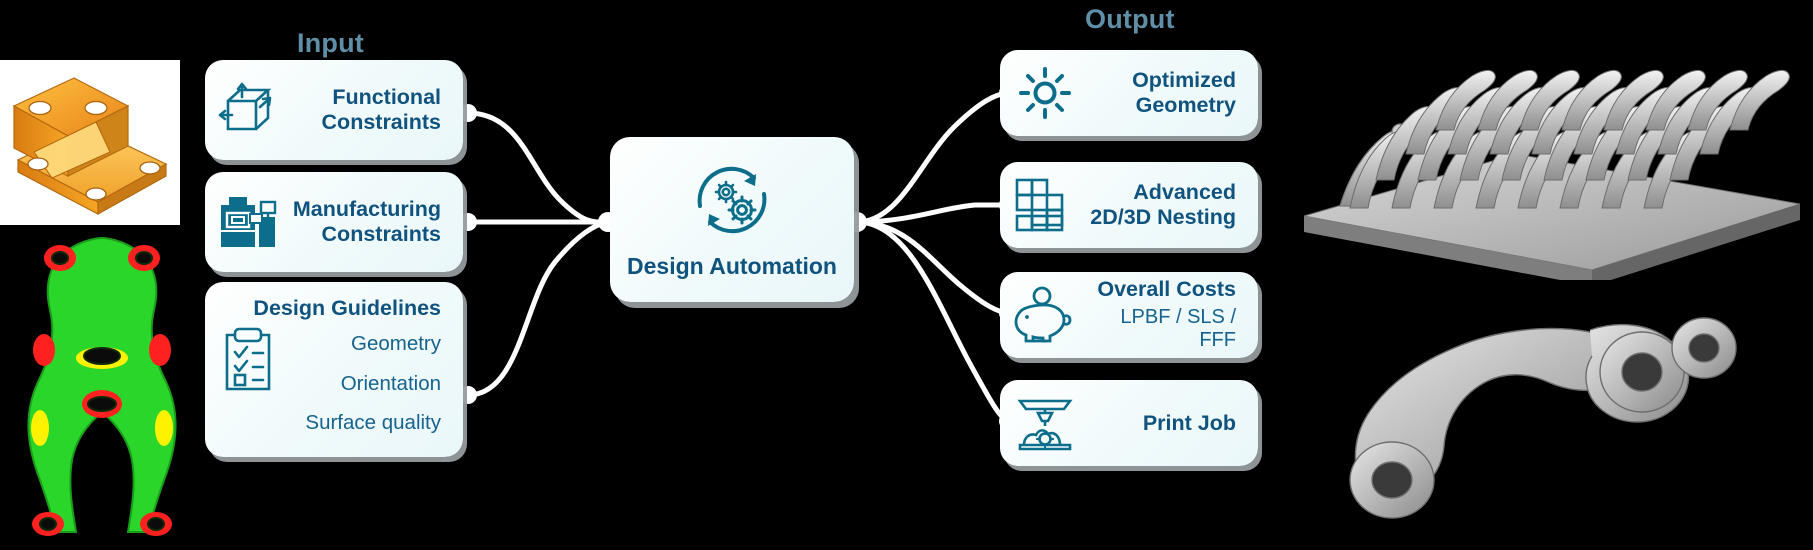 This screenshot has height=550, width=1813. What do you see at coordinates (248, 359) in the screenshot?
I see `checklist-clipboard-icon` at bounding box center [248, 359].